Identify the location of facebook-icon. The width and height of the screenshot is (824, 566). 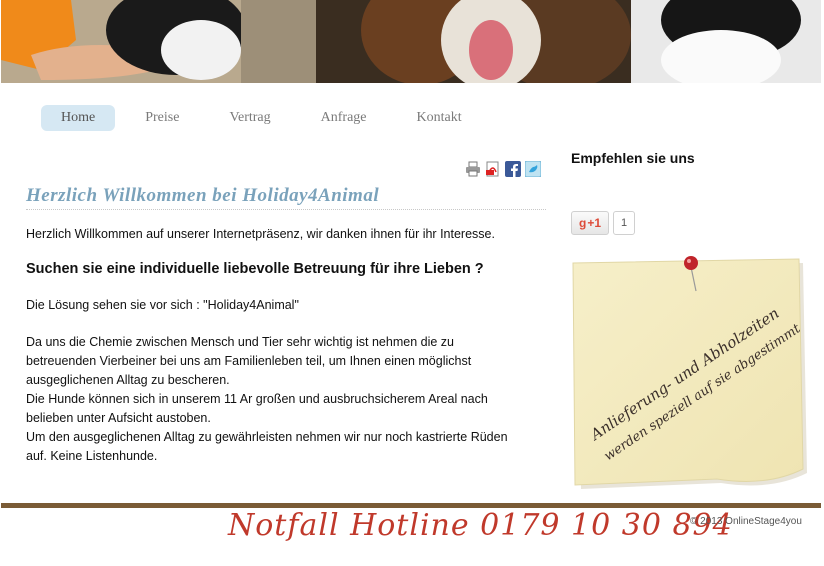
(513, 169).